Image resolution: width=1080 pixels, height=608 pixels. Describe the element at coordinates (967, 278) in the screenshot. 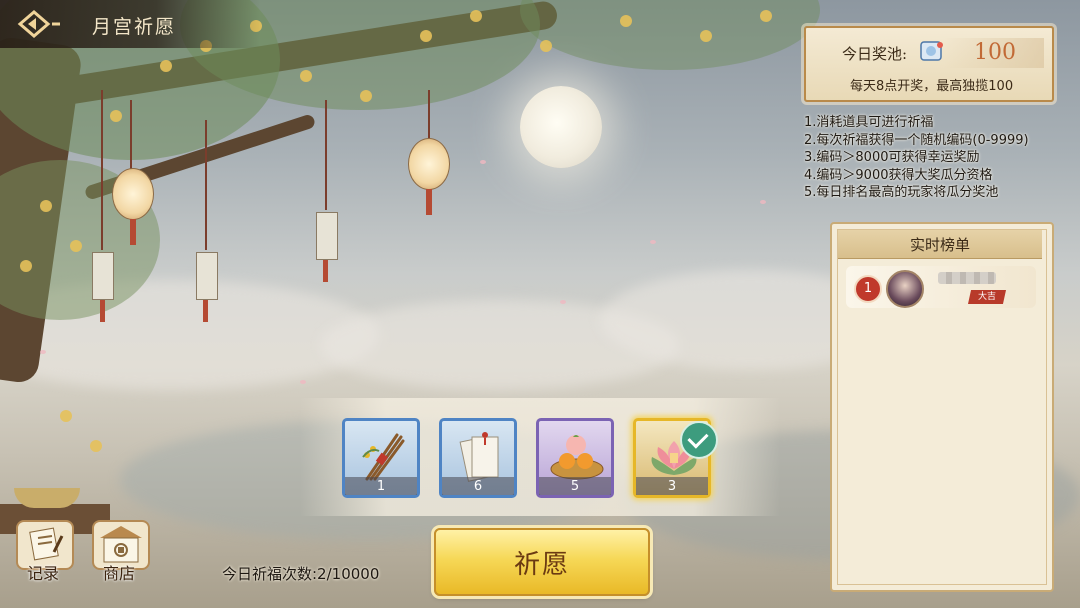

I see `player-name-blurred` at that location.